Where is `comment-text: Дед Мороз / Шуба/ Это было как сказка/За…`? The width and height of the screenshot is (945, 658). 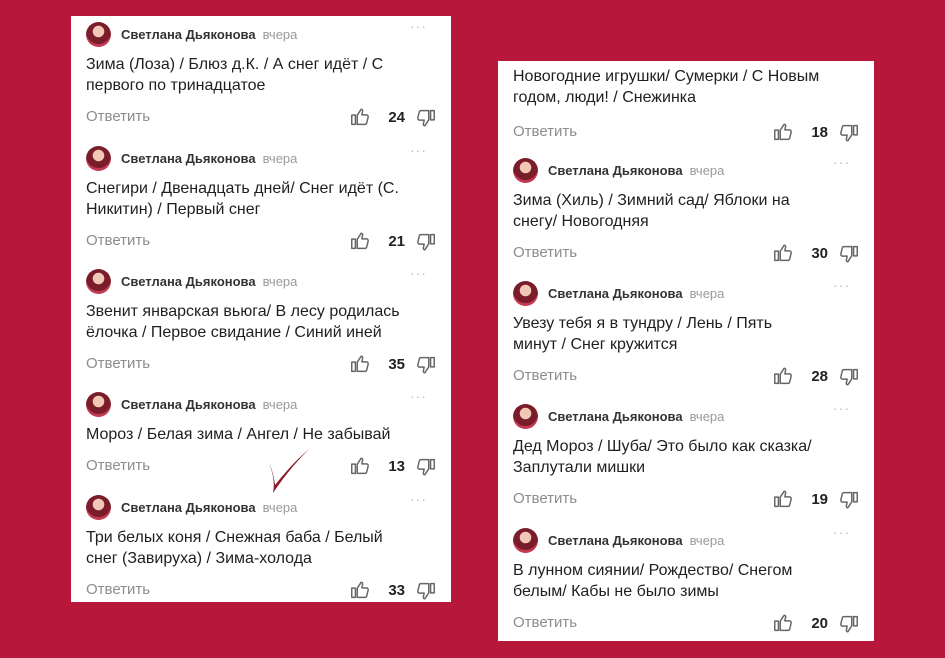
comment-text: Дед Мороз / Шуба/ Это было как сказка/За… is located at coordinates (686, 457).